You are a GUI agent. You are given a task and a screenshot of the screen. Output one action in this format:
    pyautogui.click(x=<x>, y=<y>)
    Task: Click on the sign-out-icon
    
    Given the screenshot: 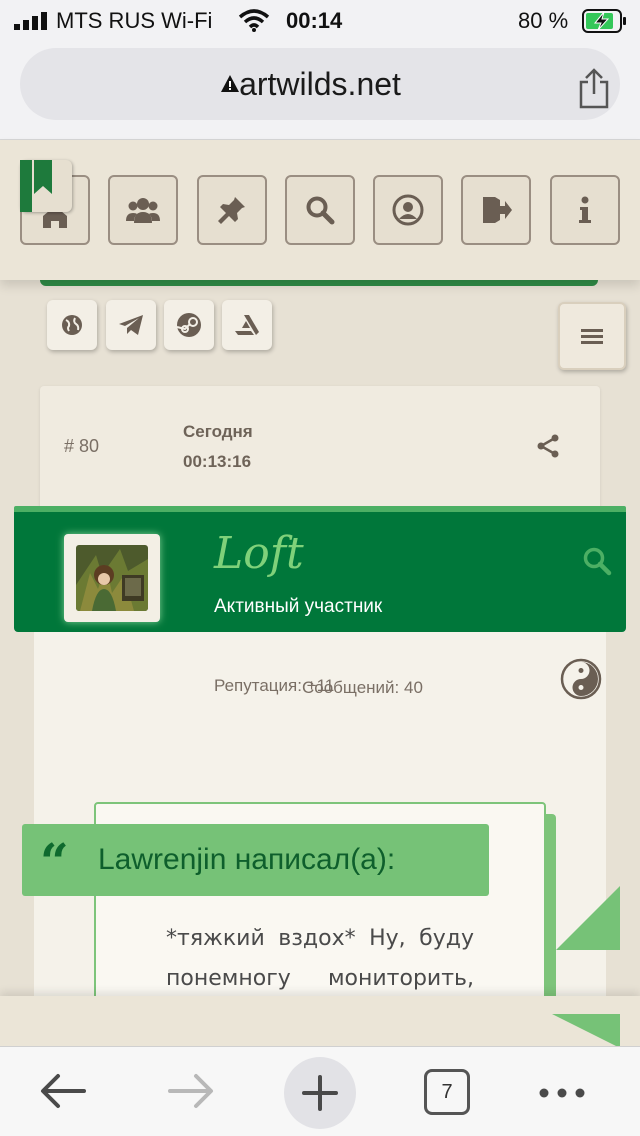 What is the action you would take?
    pyautogui.click(x=497, y=210)
    